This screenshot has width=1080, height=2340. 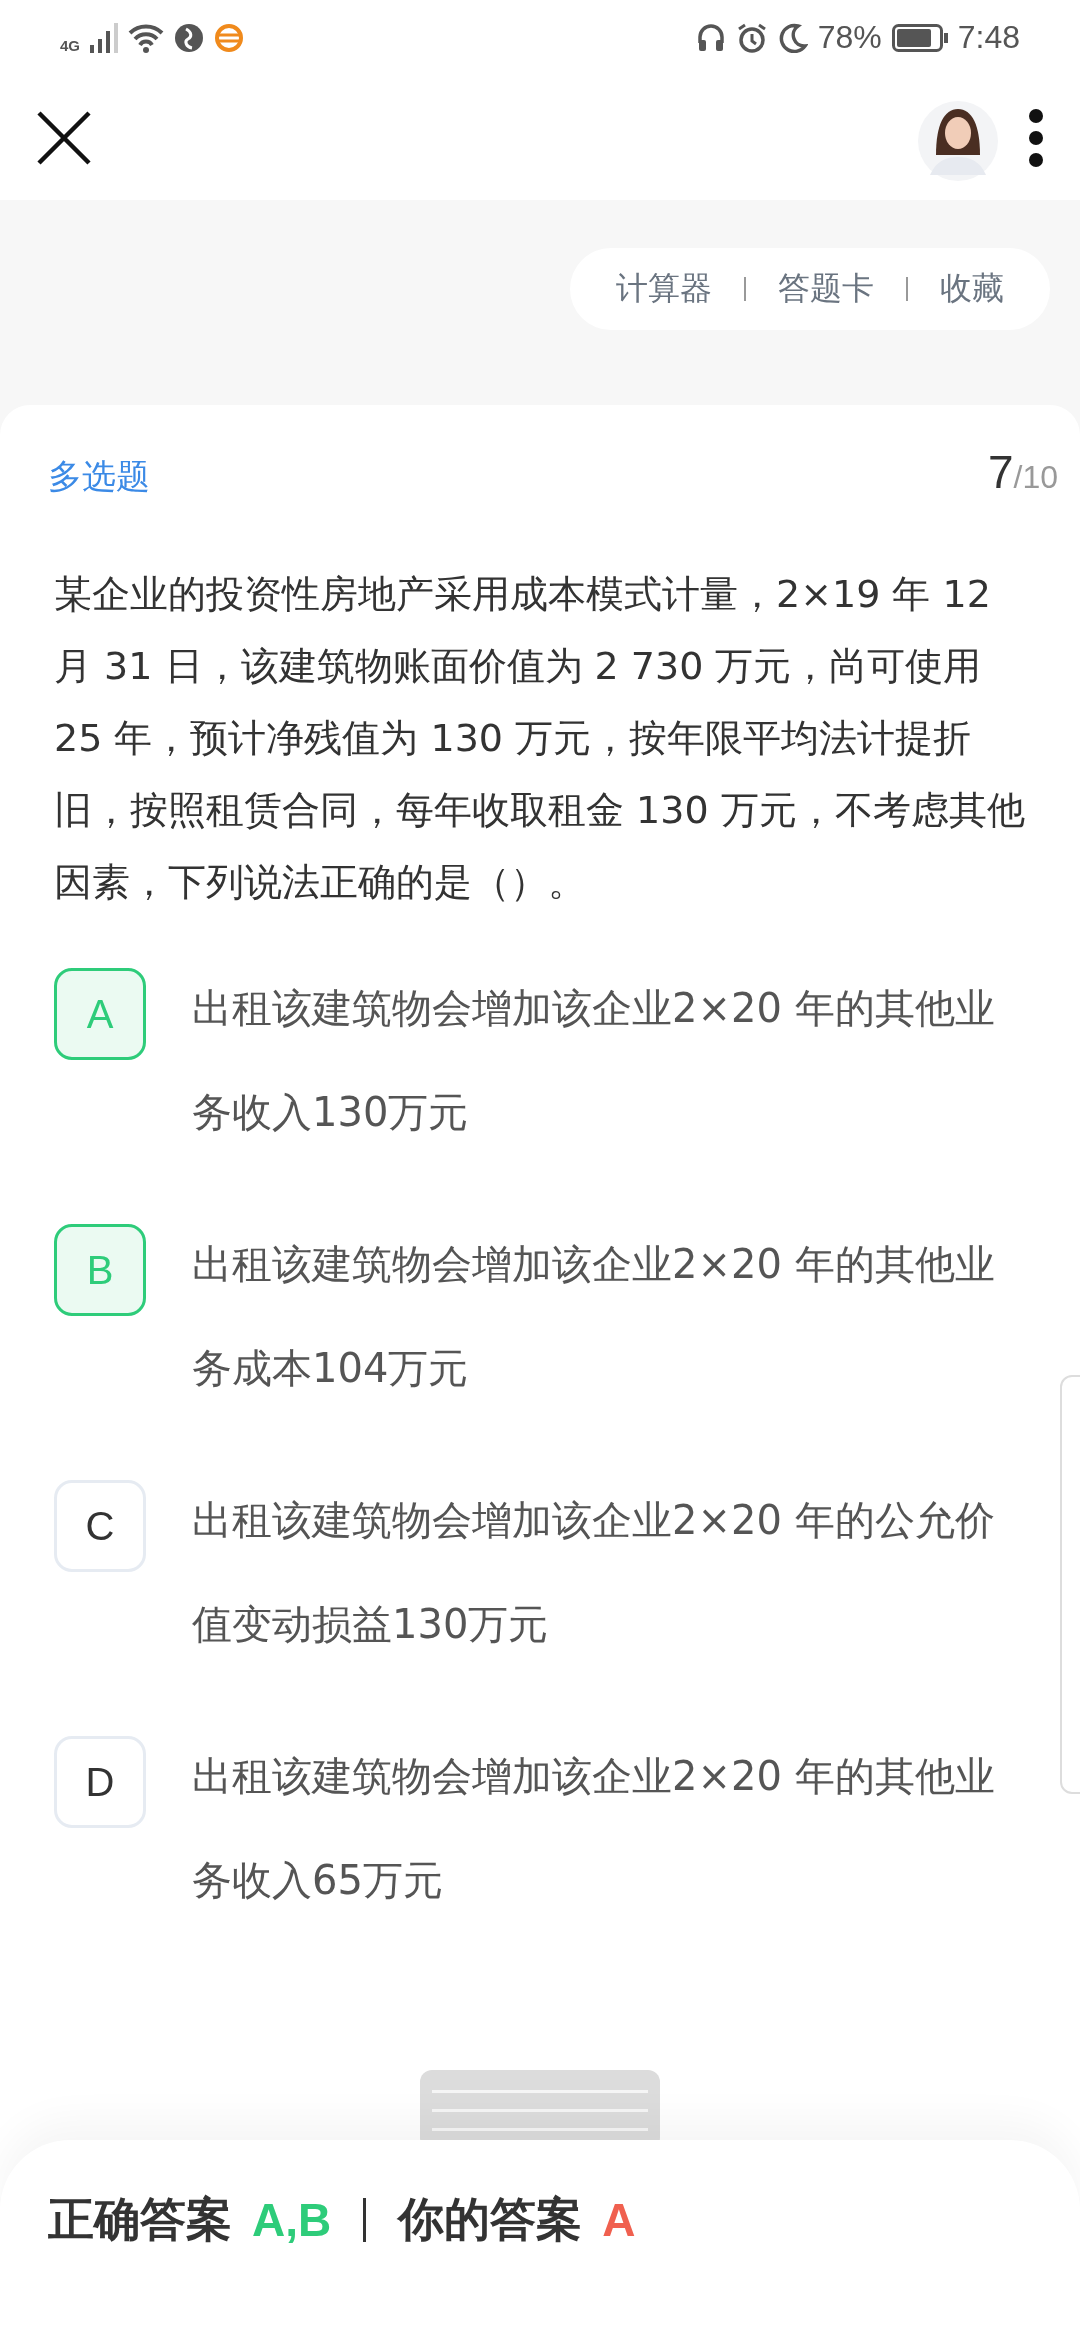 What do you see at coordinates (189, 37) in the screenshot?
I see `globe-icon` at bounding box center [189, 37].